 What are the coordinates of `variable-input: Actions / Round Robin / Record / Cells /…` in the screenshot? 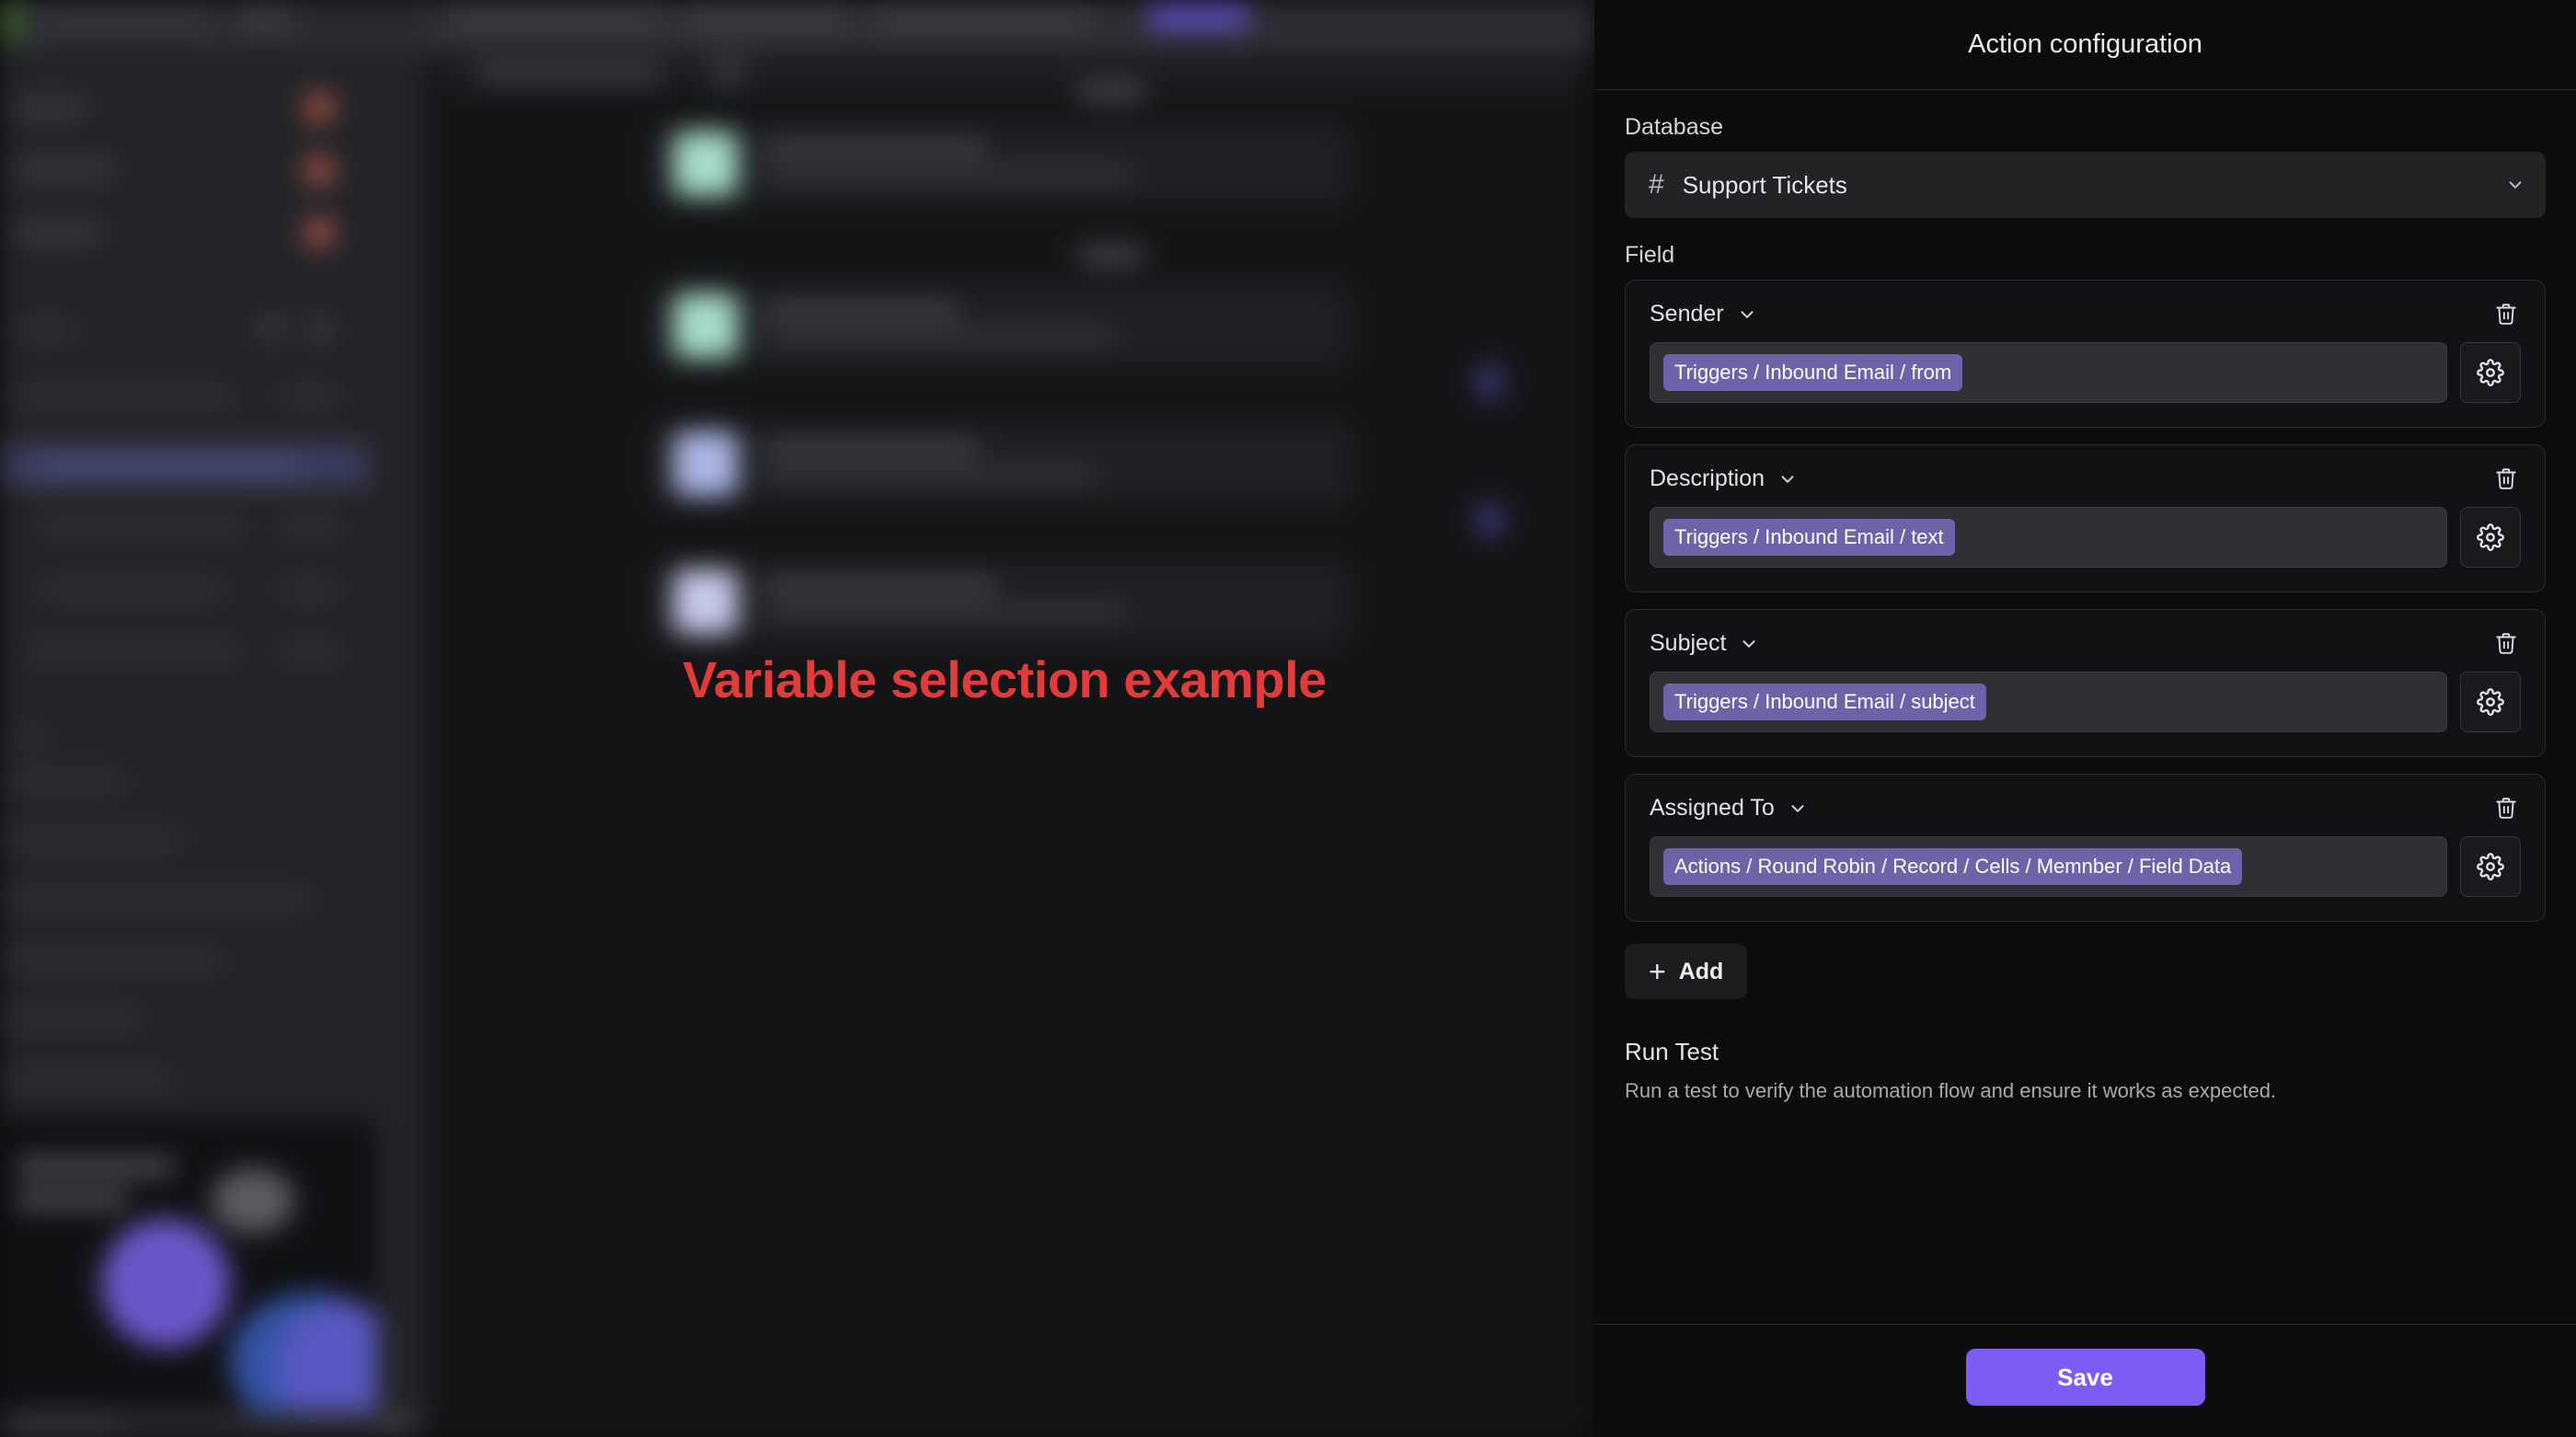 It's located at (2048, 866).